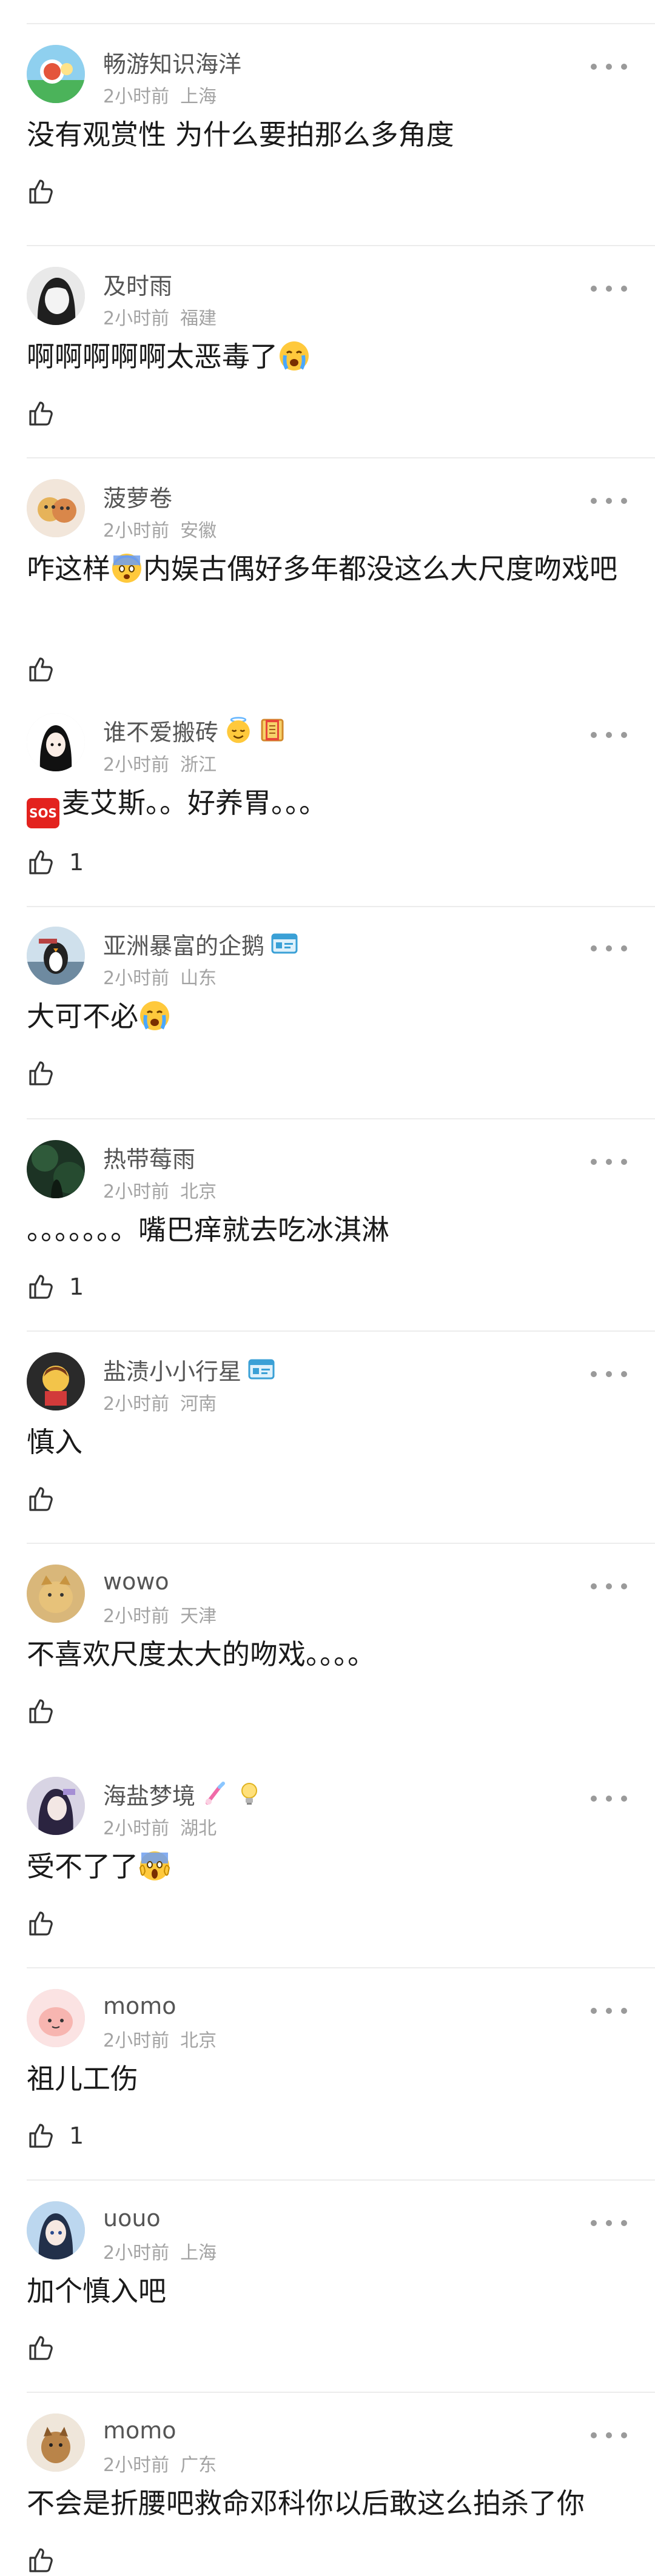 The height and width of the screenshot is (2576, 655). Describe the element at coordinates (261, 1369) in the screenshot. I see `id-card-badge-icon` at that location.